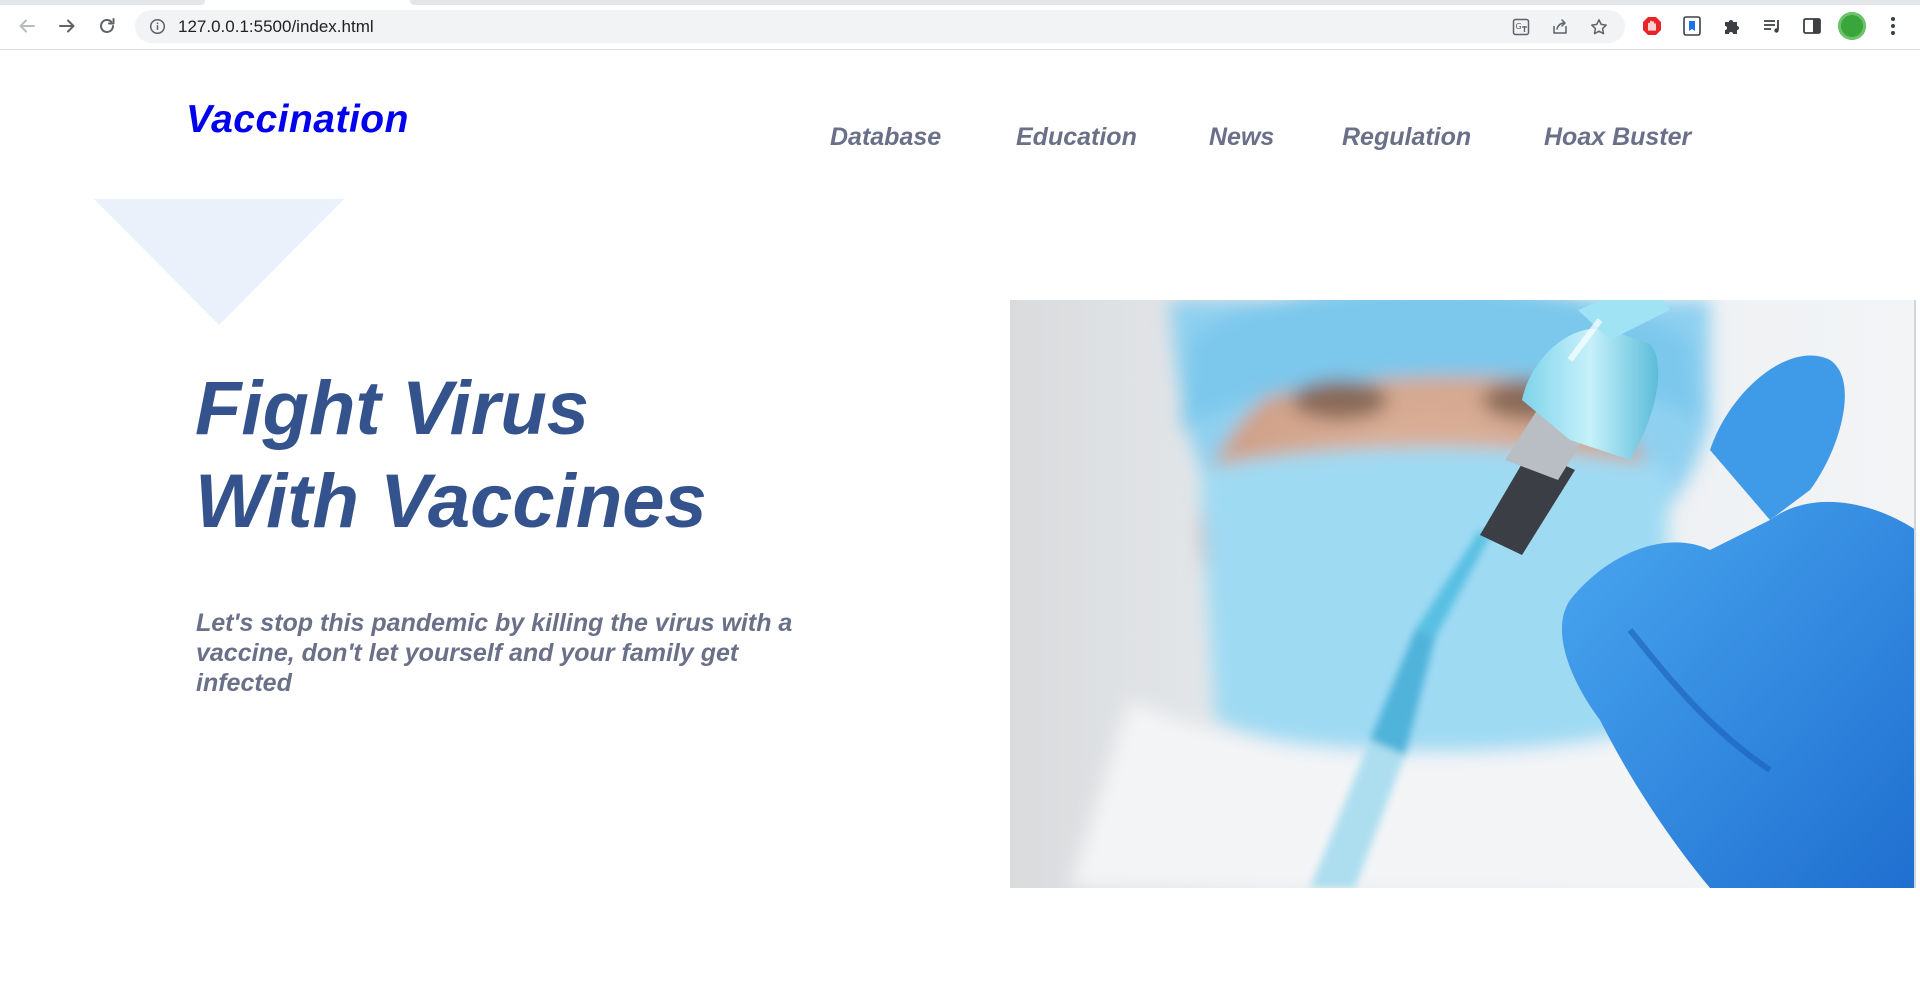 This screenshot has height=987, width=1920. What do you see at coordinates (451, 455) in the screenshot?
I see `hero-title: Fight Virus With Vaccines` at bounding box center [451, 455].